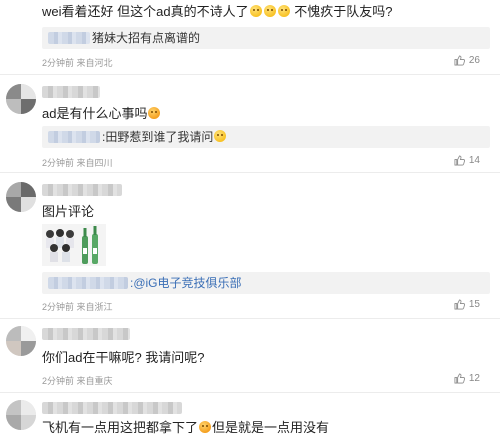 Image resolution: width=500 pixels, height=440 pixels. I want to click on like-button: 26, so click(467, 60).